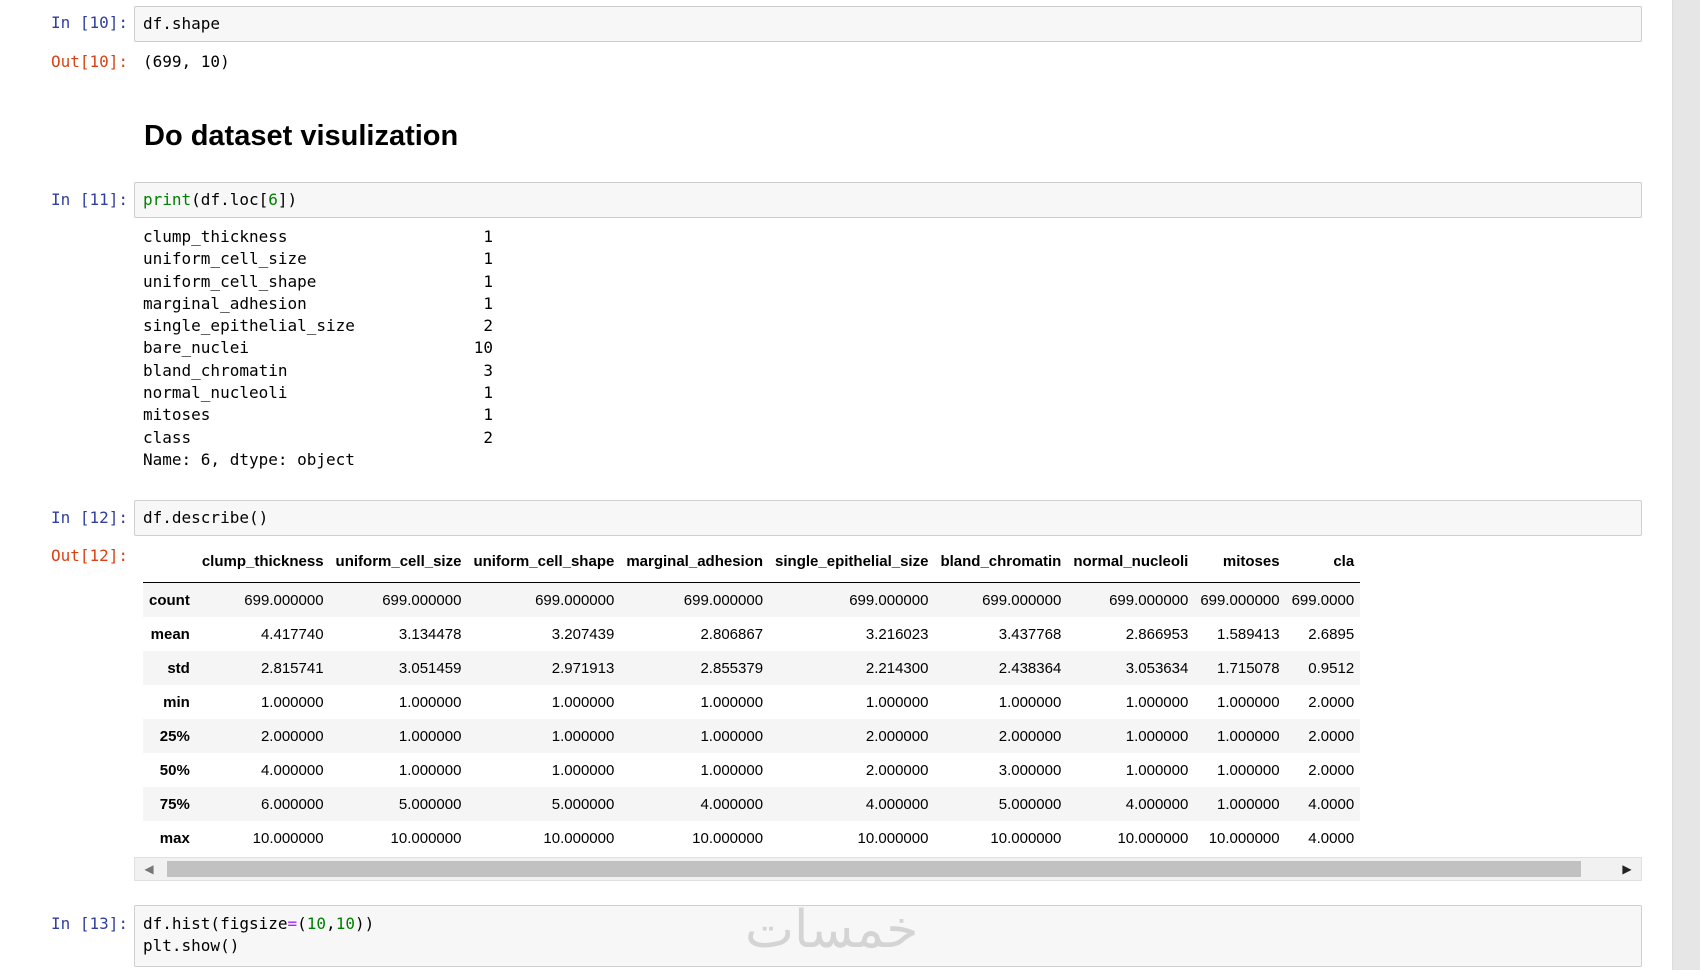  Describe the element at coordinates (732, 634) in the screenshot. I see `table-cell: 2.806867` at that location.